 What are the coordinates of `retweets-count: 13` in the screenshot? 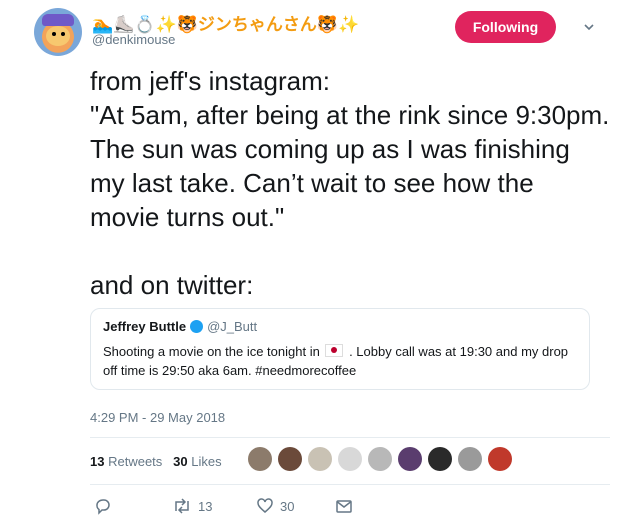 It's located at (97, 461).